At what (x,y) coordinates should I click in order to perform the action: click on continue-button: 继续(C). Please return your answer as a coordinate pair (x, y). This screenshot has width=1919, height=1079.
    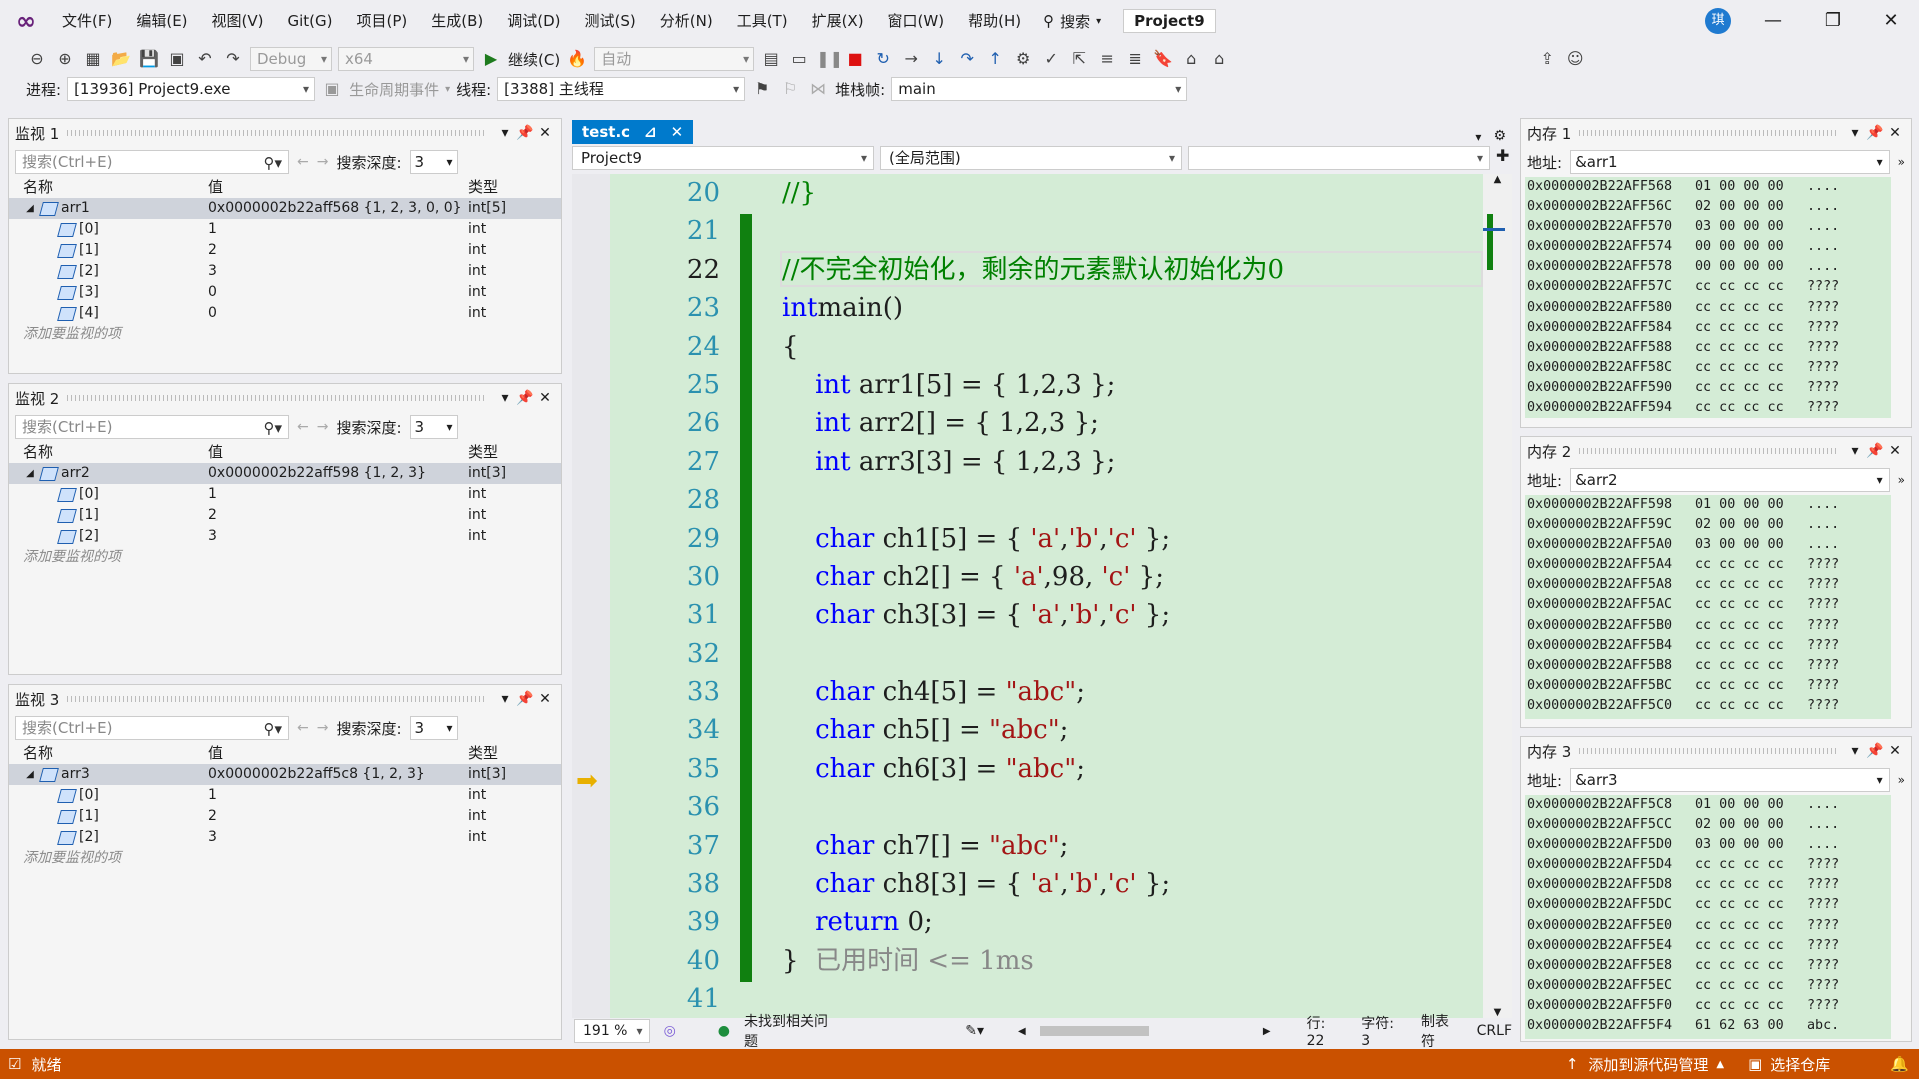
    Looking at the image, I should click on (534, 59).